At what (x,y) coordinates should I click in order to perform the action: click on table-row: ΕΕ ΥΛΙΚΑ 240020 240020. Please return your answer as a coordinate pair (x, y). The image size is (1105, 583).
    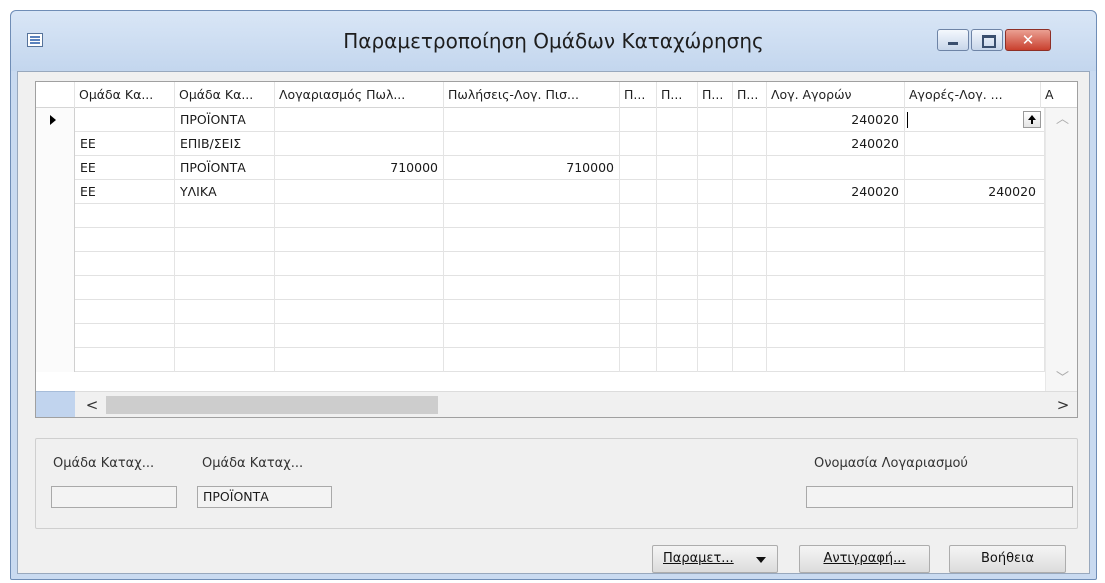
    Looking at the image, I should click on (556, 192).